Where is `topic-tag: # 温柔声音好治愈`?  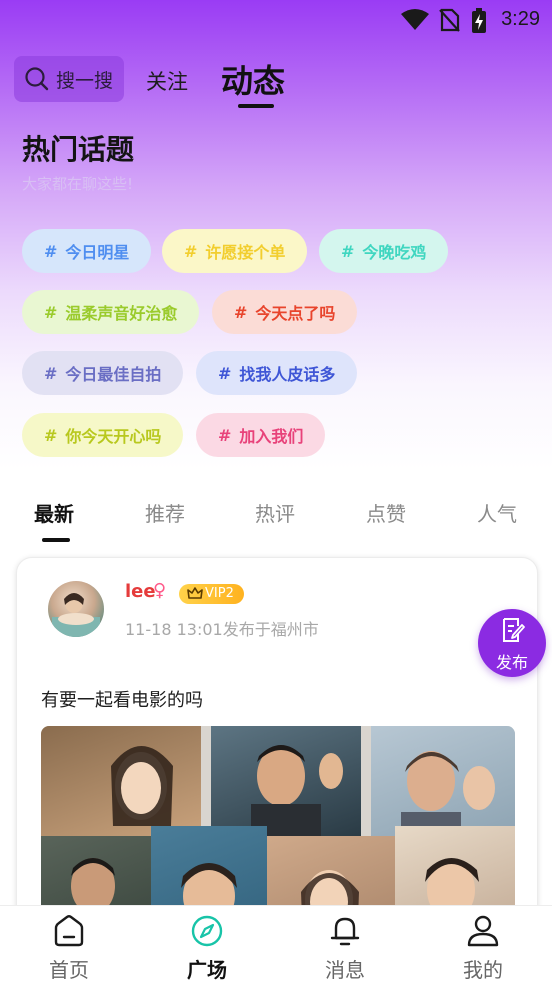 topic-tag: # 温柔声音好治愈 is located at coordinates (111, 312).